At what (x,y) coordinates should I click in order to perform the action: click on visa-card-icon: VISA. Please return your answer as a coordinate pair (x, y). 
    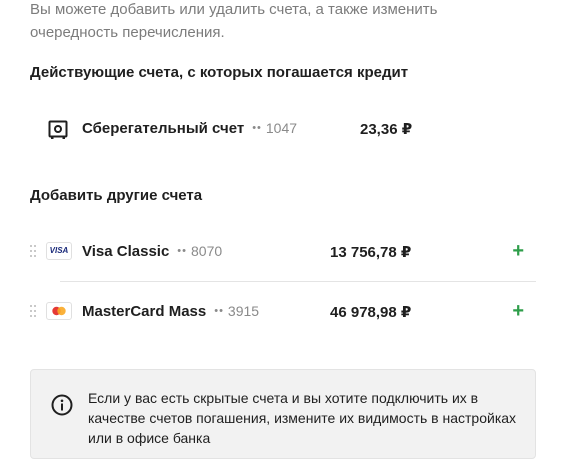
    Looking at the image, I should click on (59, 251).